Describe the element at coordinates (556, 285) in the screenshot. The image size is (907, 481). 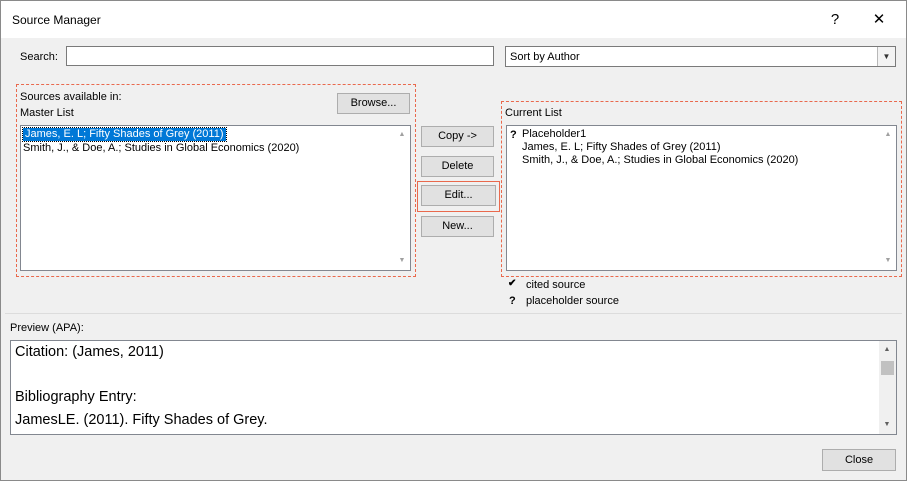
I see `cited-source-legend: cited source` at that location.